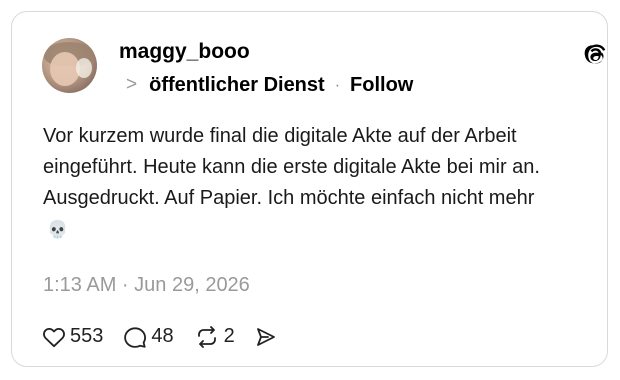 Image resolution: width=620 pixels, height=380 pixels. I want to click on repost-button: 2, so click(214, 336).